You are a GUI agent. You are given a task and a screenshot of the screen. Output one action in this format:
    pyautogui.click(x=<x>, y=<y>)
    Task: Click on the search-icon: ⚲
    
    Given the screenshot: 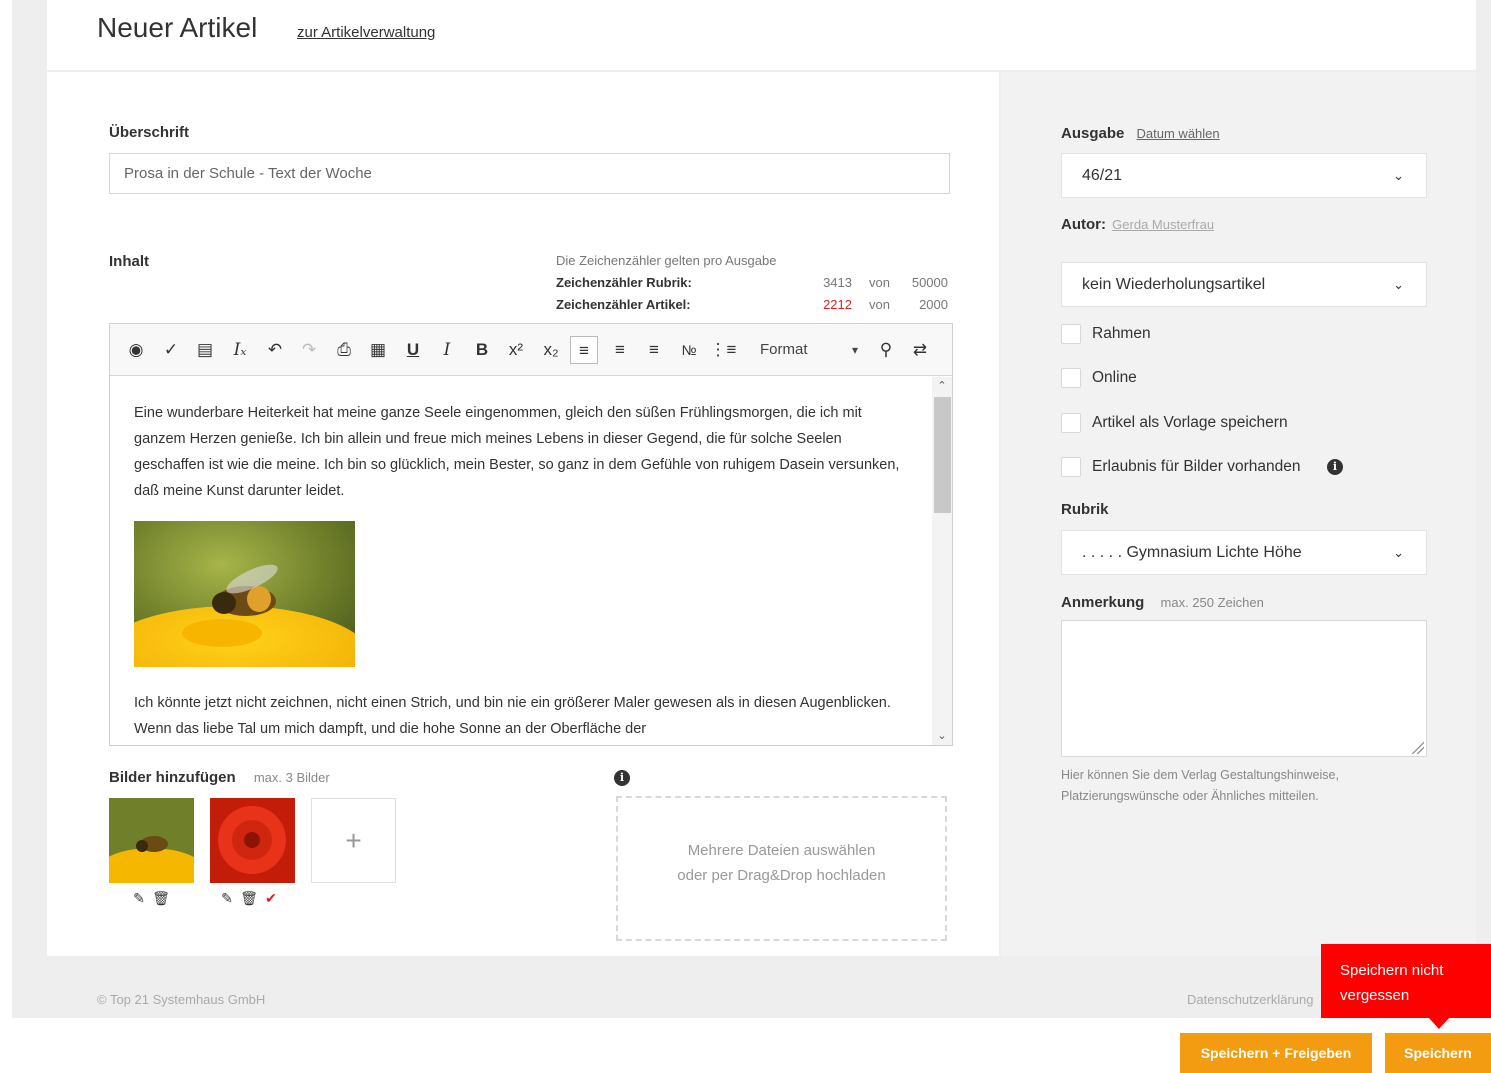 What is the action you would take?
    pyautogui.click(x=886, y=350)
    